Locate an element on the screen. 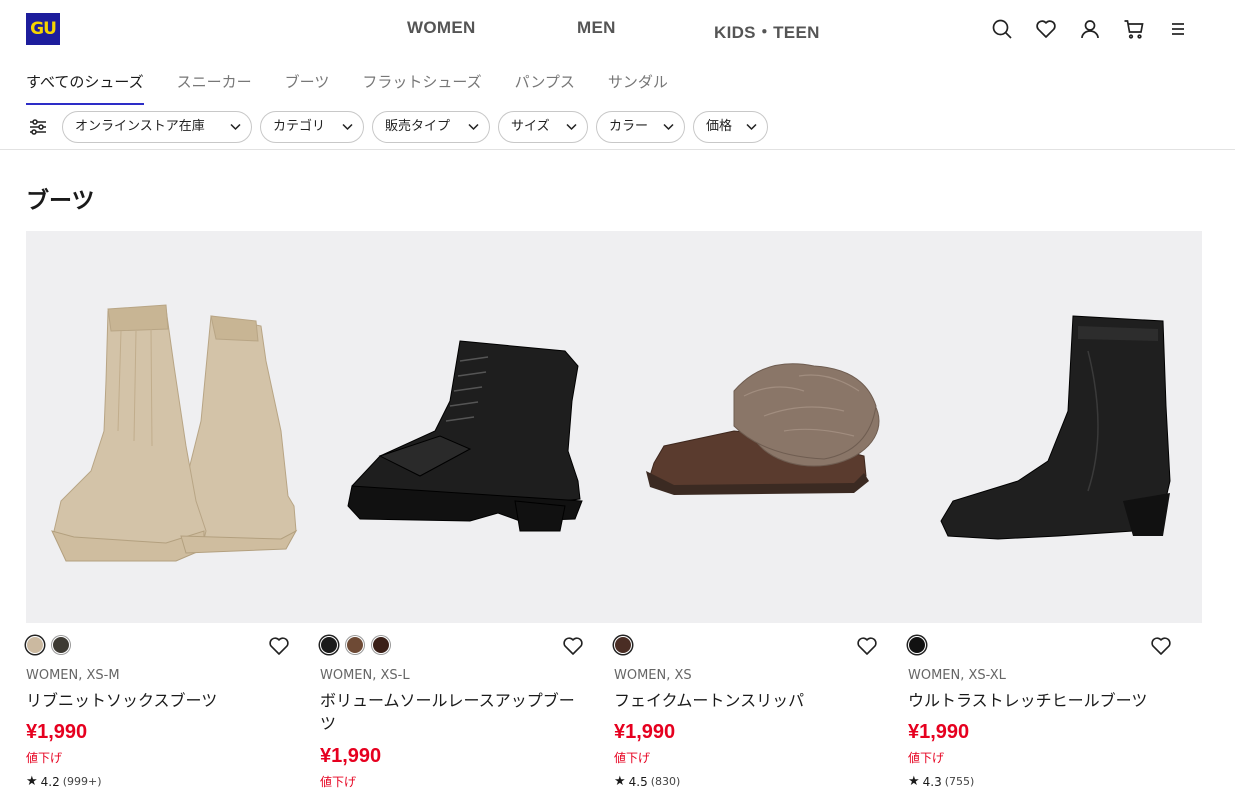 The width and height of the screenshot is (1235, 794). heart-icon is located at coordinates (1046, 29).